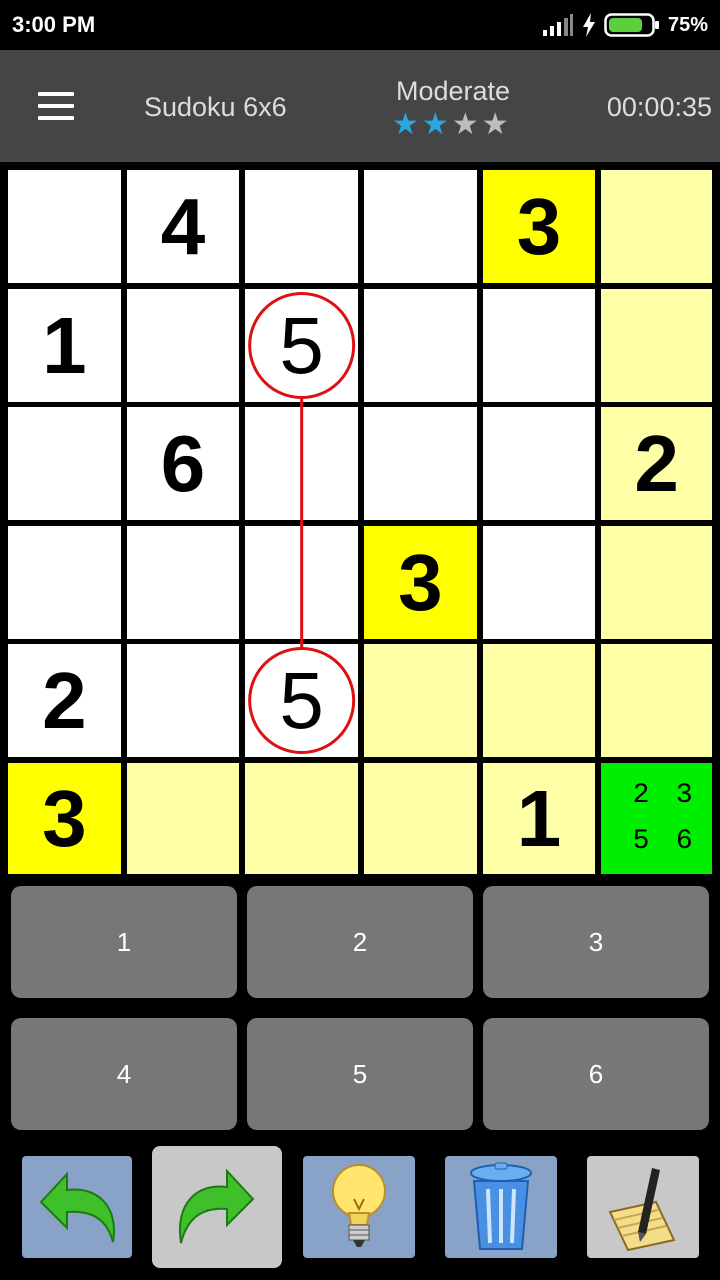  I want to click on hint-button, so click(359, 1207).